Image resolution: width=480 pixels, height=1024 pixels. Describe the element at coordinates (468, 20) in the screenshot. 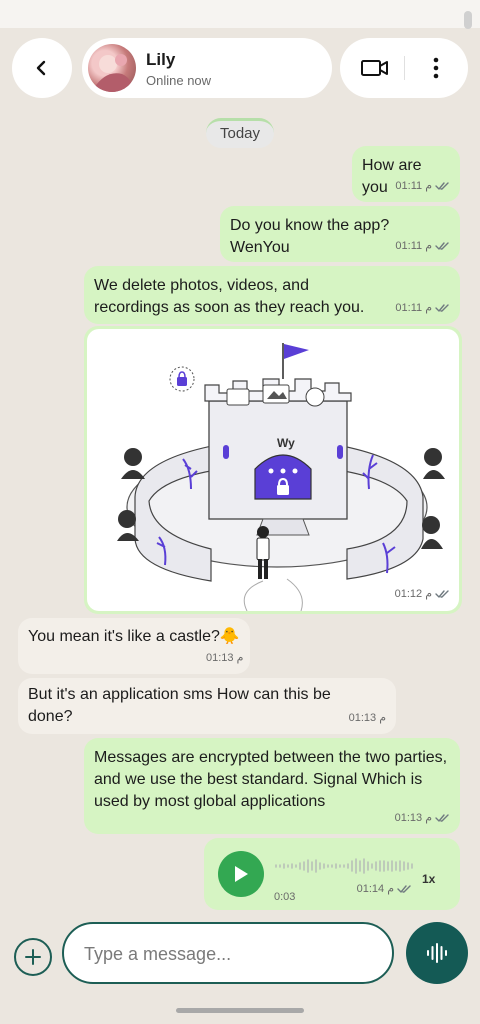

I see `status-indicator` at that location.